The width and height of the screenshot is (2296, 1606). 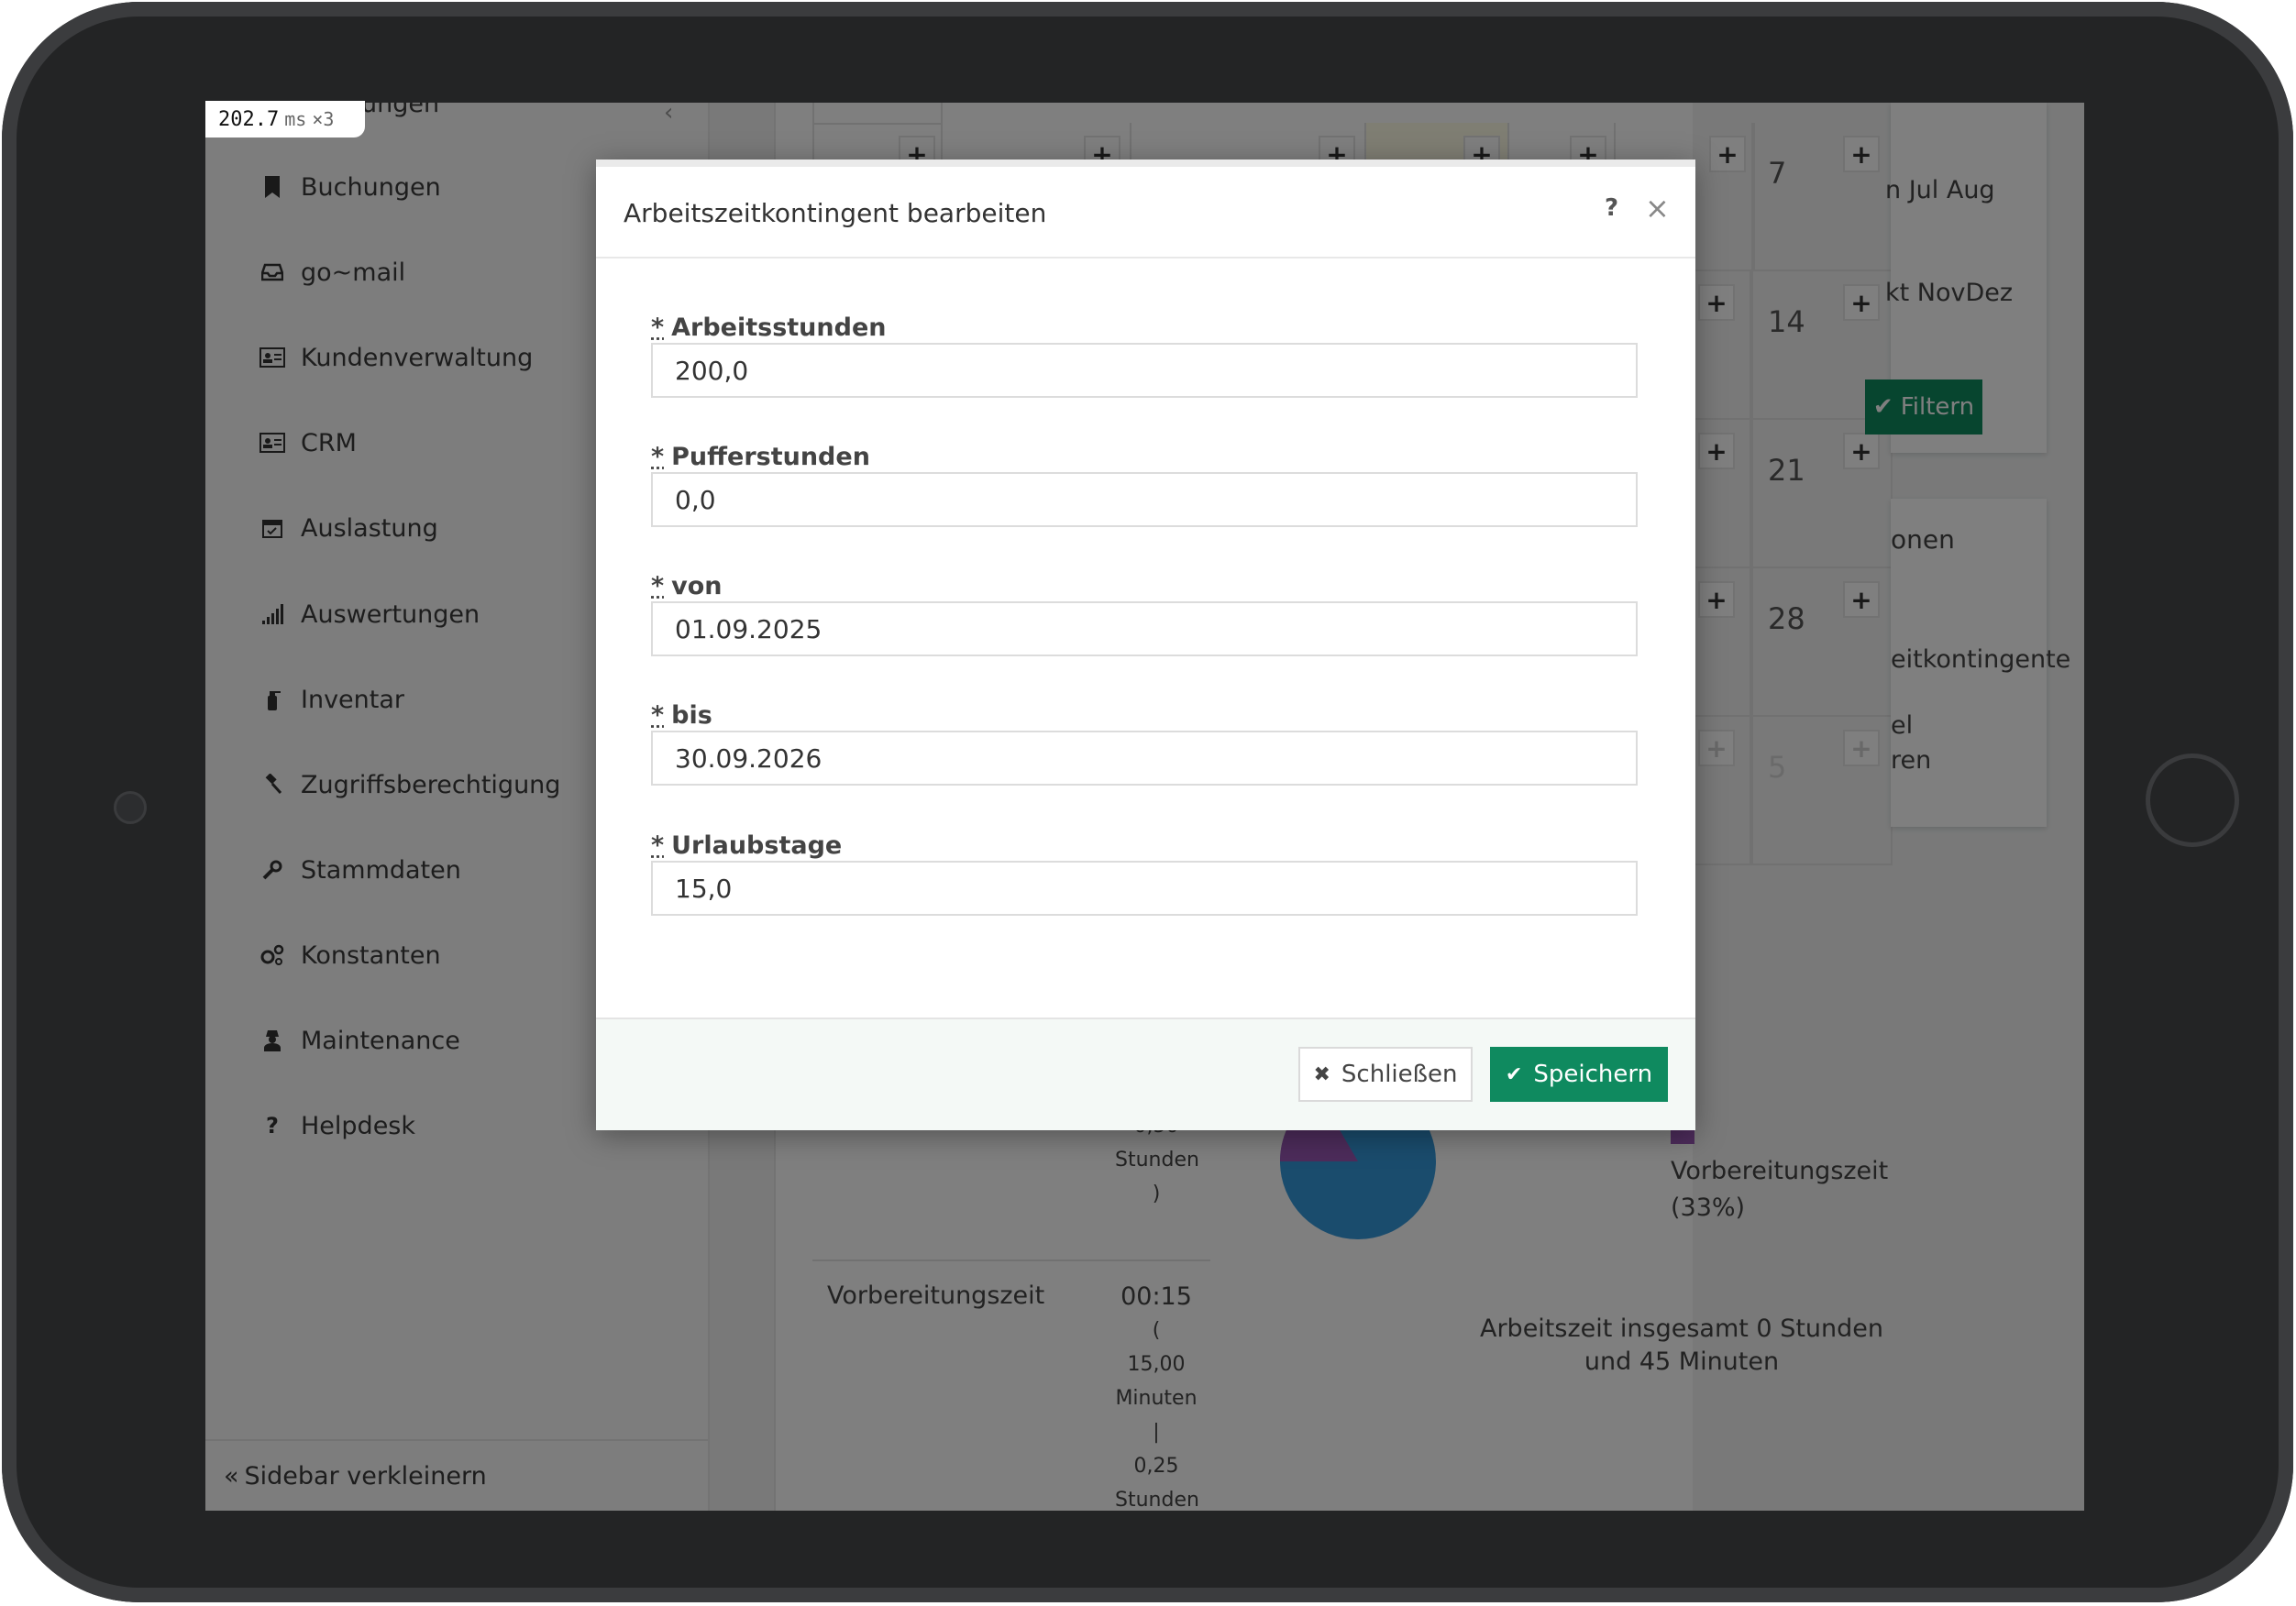 I want to click on save-button: ✔ Speichern, so click(x=1579, y=1074).